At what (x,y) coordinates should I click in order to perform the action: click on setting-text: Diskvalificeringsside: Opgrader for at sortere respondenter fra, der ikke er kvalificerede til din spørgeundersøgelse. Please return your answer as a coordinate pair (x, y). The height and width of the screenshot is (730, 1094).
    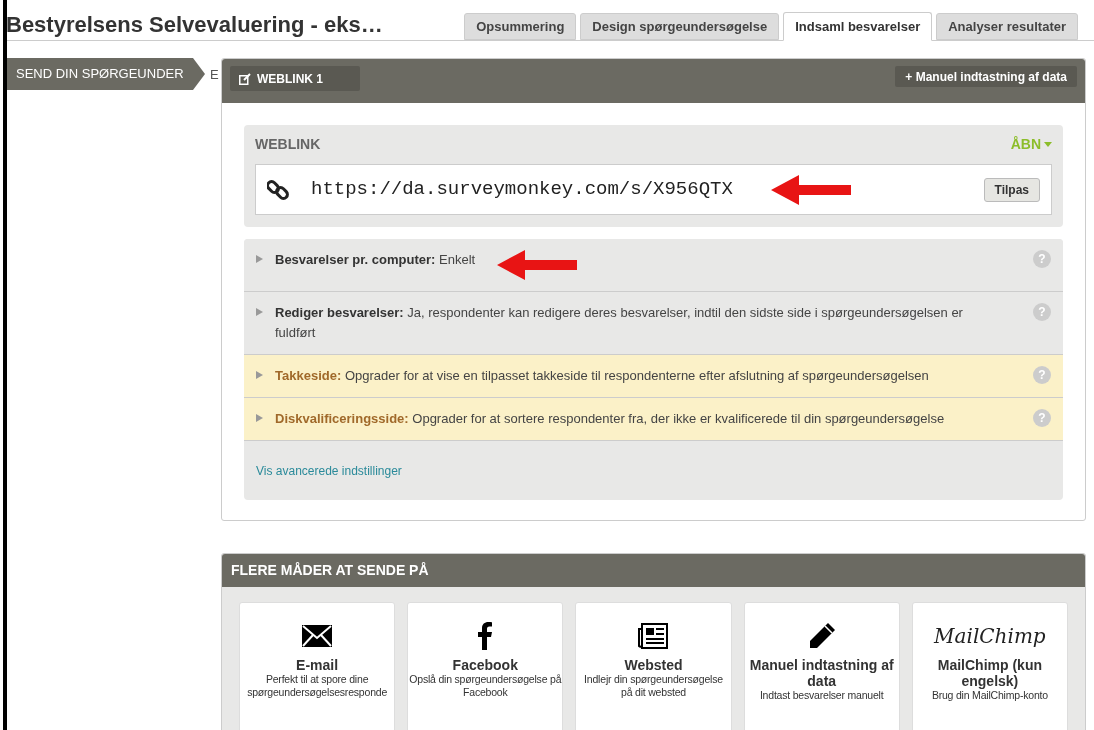
    Looking at the image, I should click on (610, 419).